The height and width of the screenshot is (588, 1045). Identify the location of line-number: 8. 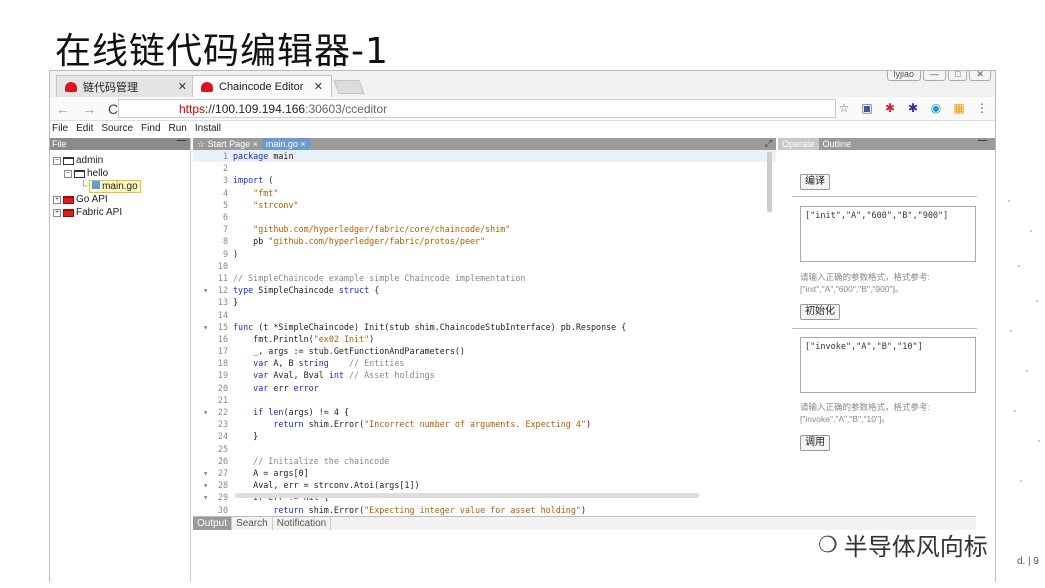
(225, 241).